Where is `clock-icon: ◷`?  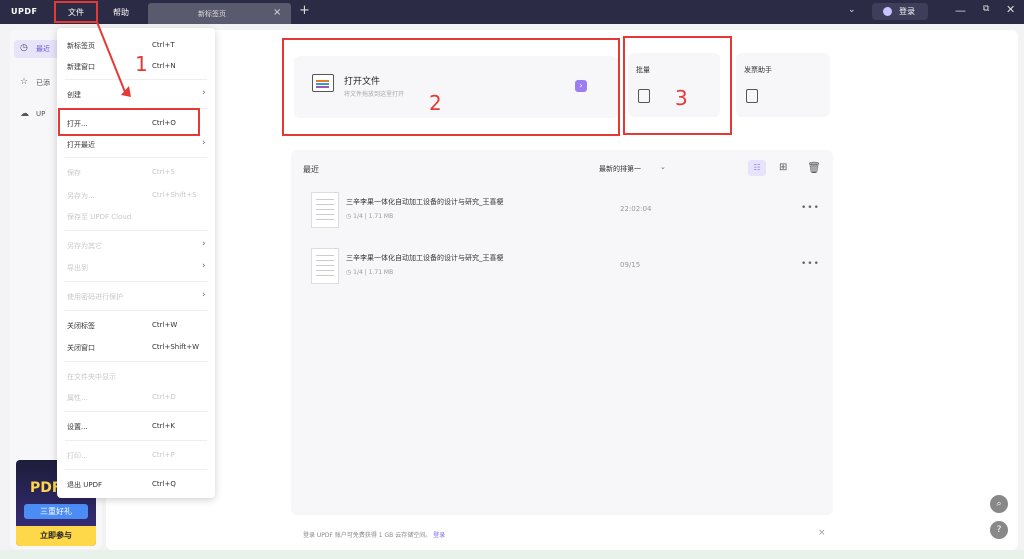
clock-icon: ◷ is located at coordinates (24, 48).